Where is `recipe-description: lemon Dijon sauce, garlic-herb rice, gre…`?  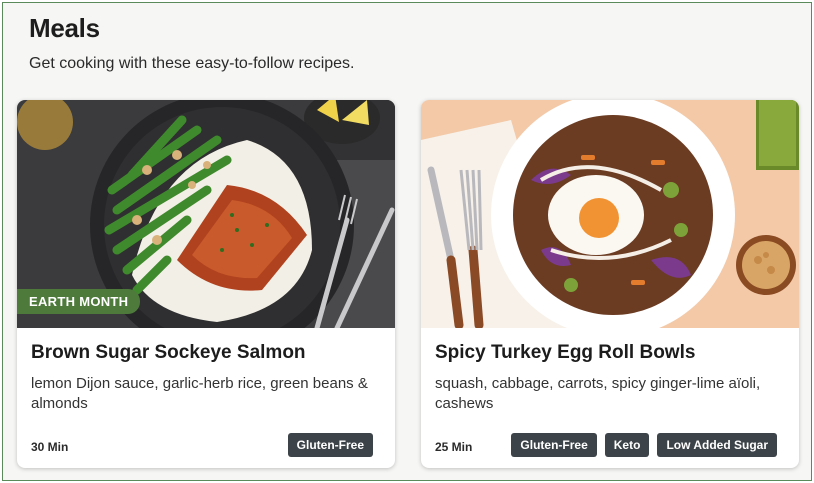
recipe-description: lemon Dijon sauce, garlic-herb rice, gre… is located at coordinates (199, 393).